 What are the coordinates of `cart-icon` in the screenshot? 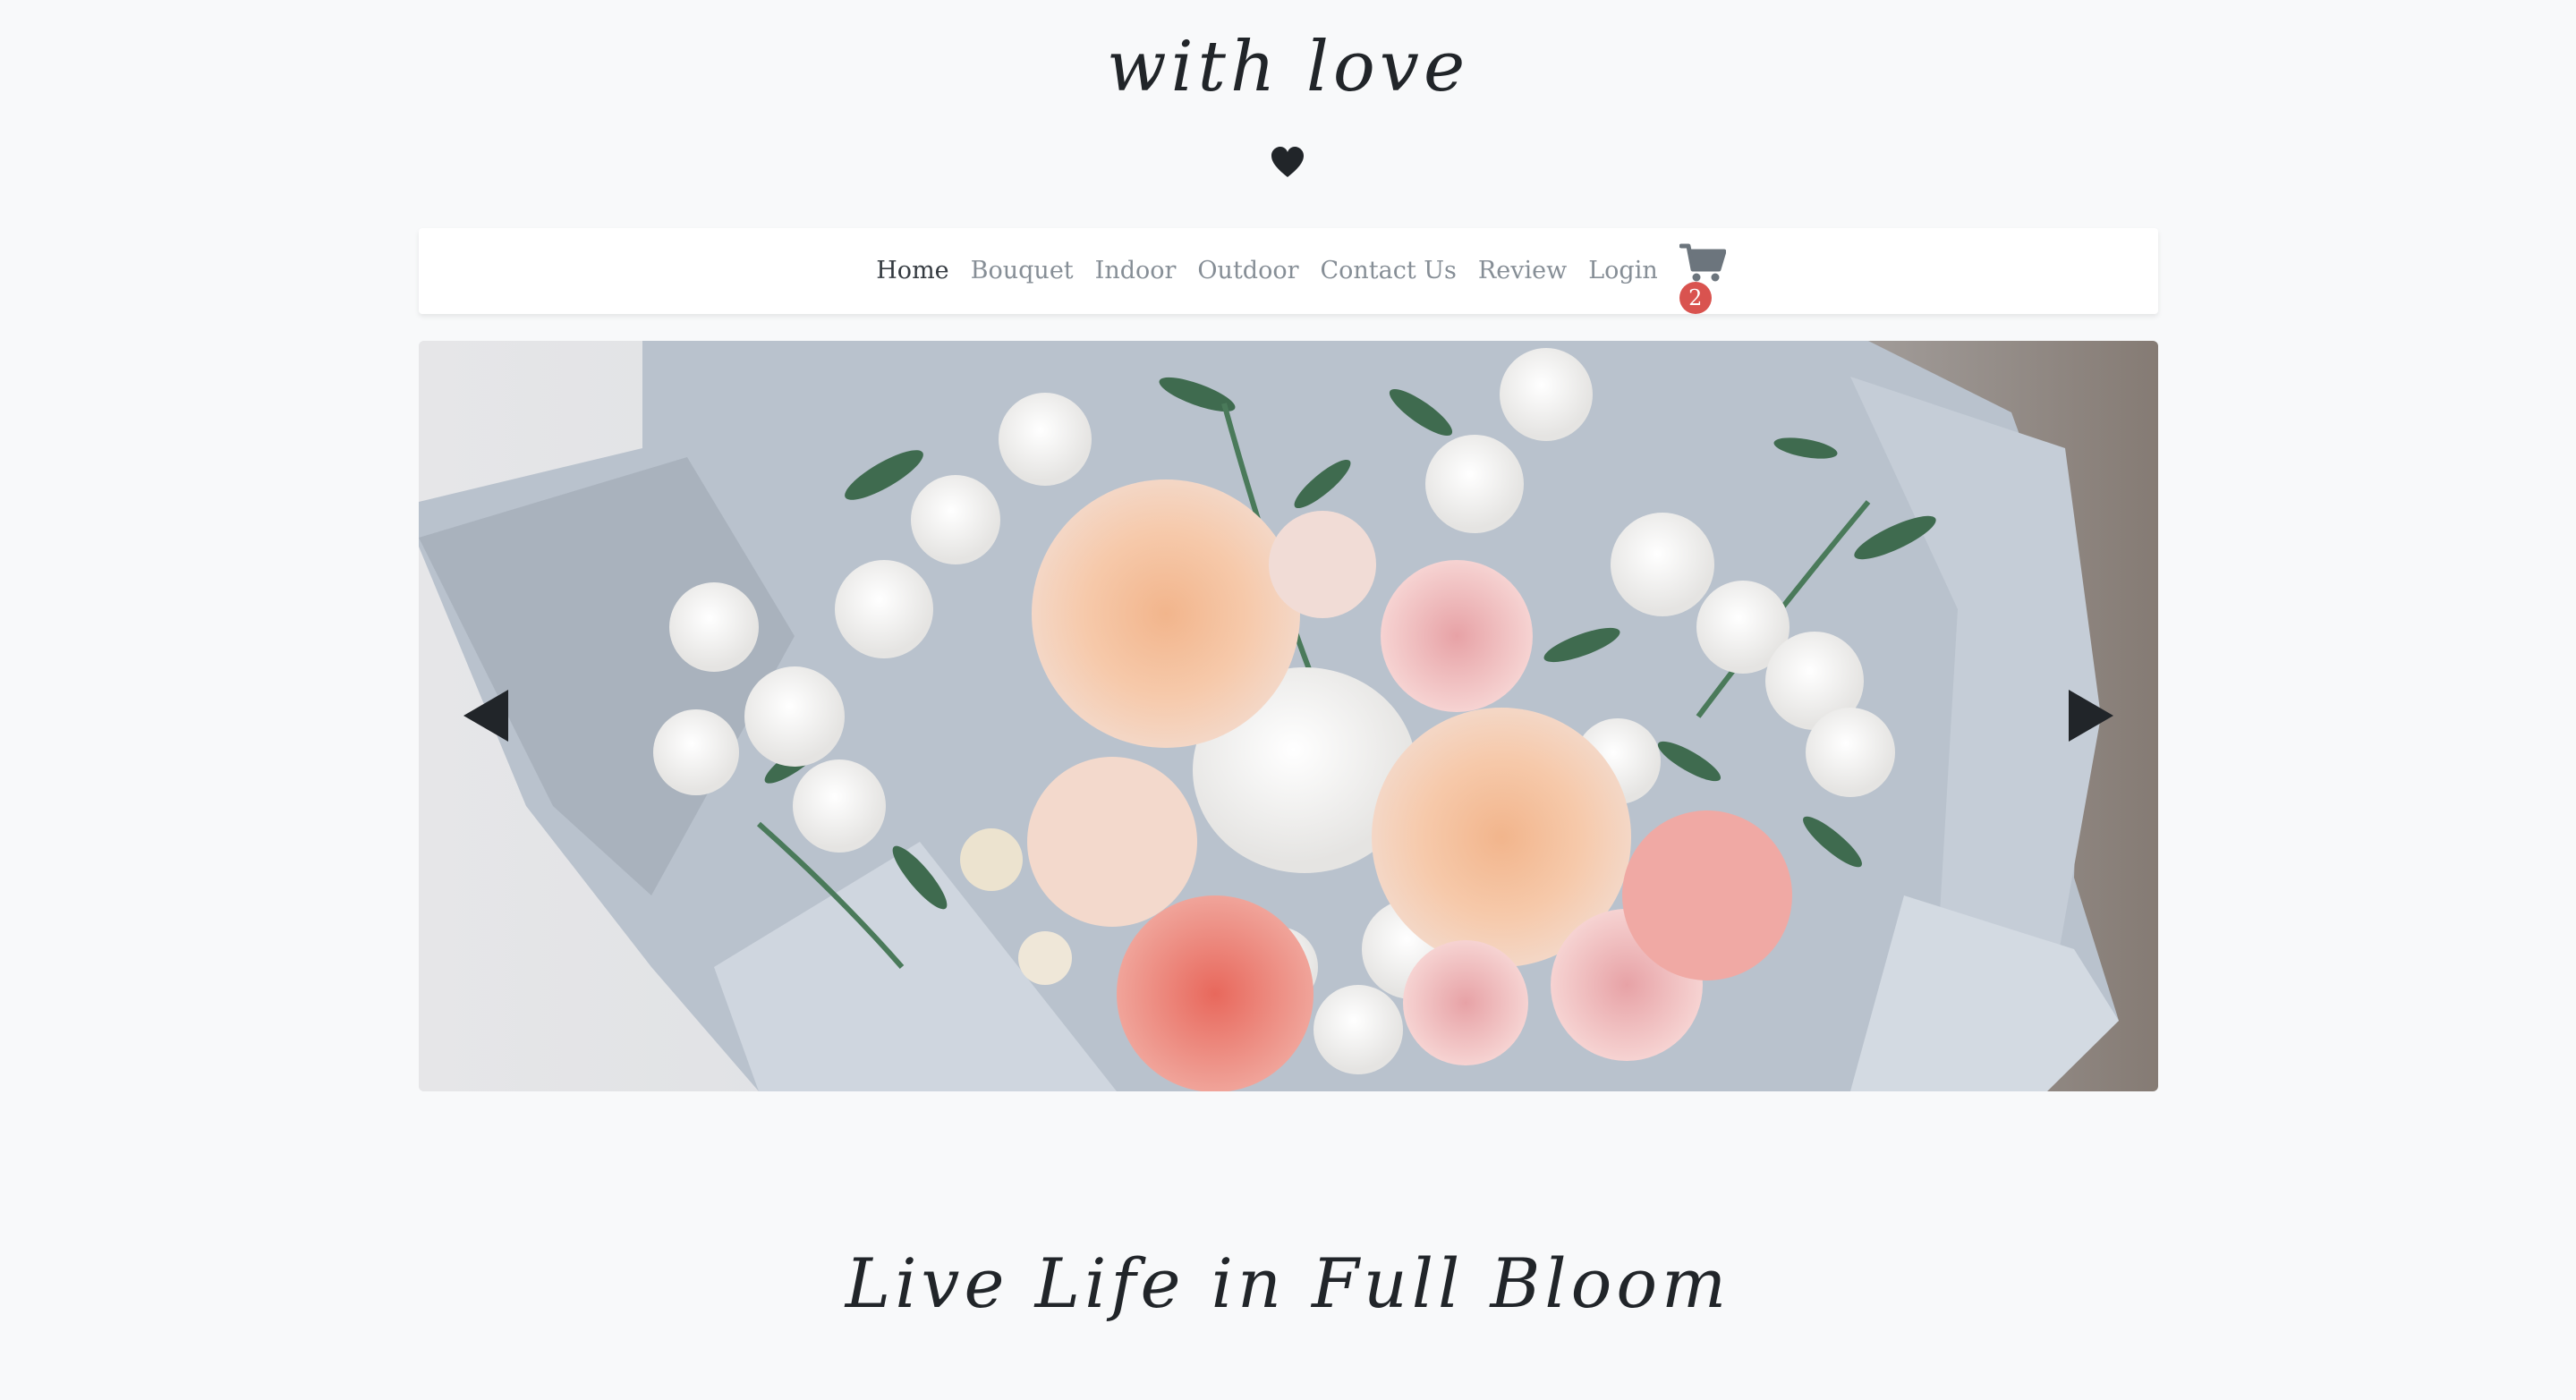 It's located at (1702, 262).